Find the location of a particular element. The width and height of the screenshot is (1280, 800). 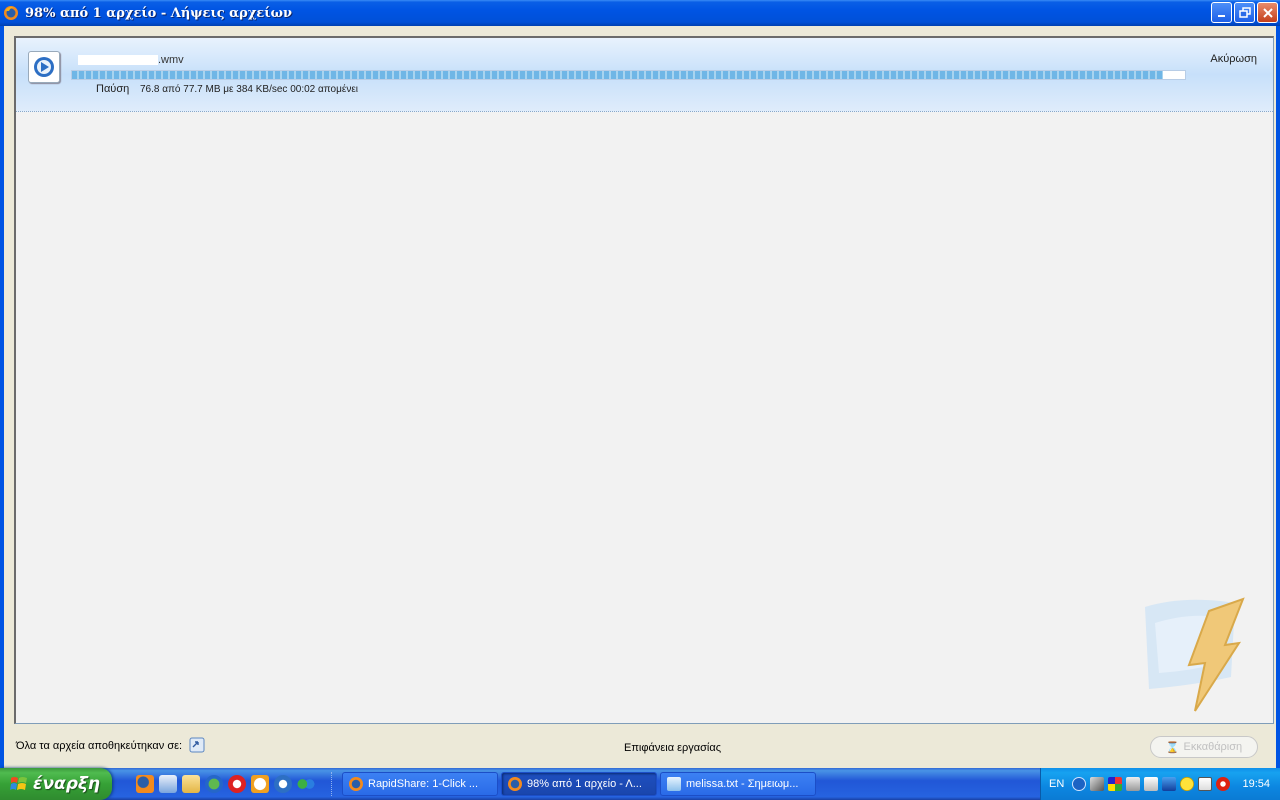

display-icon is located at coordinates (1169, 784).